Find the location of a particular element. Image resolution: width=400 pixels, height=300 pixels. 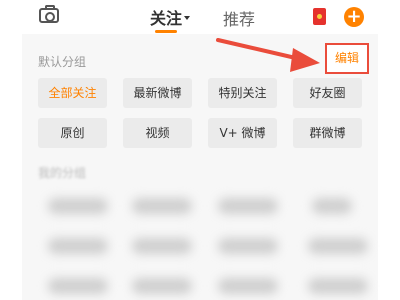

add-icon: + is located at coordinates (354, 17).